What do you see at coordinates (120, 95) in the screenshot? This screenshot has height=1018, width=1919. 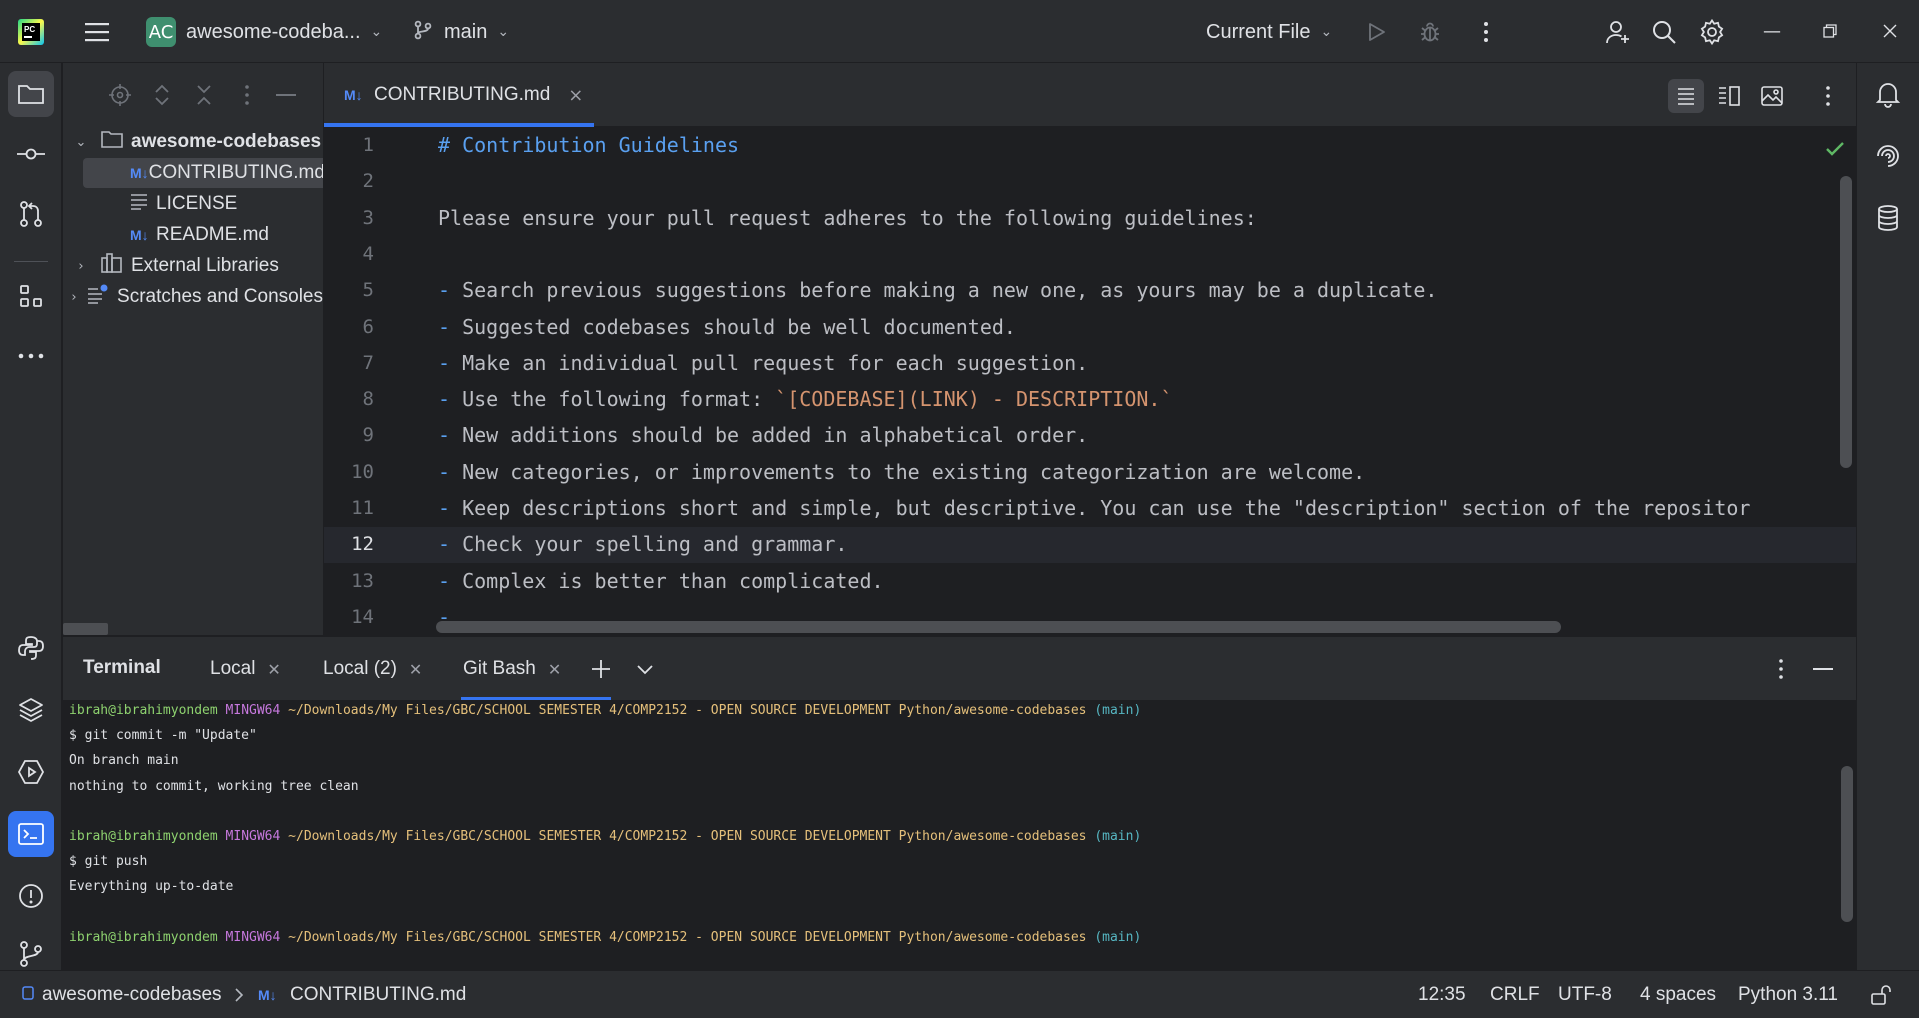 I see `locate-file-icon` at bounding box center [120, 95].